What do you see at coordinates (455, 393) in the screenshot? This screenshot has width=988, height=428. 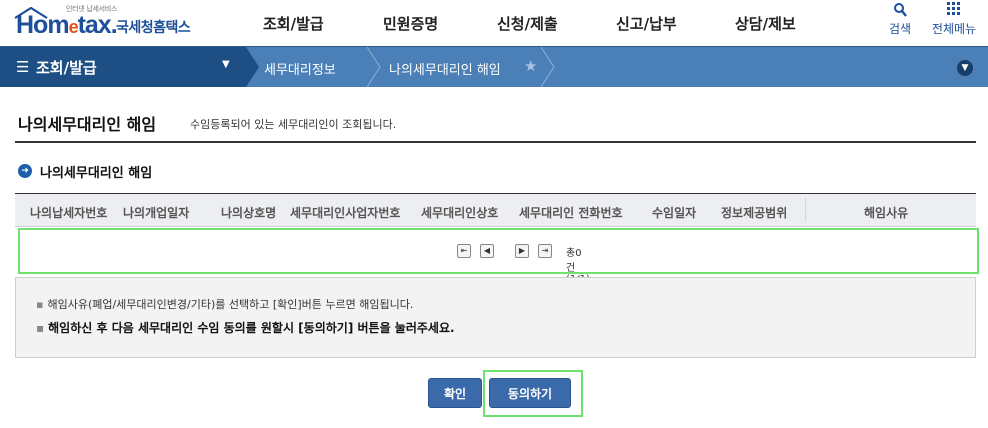 I see `confirm-button: 확인` at bounding box center [455, 393].